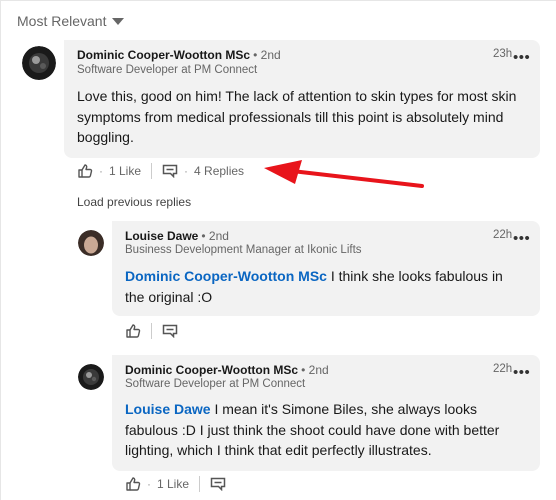 This screenshot has width=556, height=500. Describe the element at coordinates (226, 276) in the screenshot. I see `mention-link: Dominic Cooper-Wootton MSc` at that location.